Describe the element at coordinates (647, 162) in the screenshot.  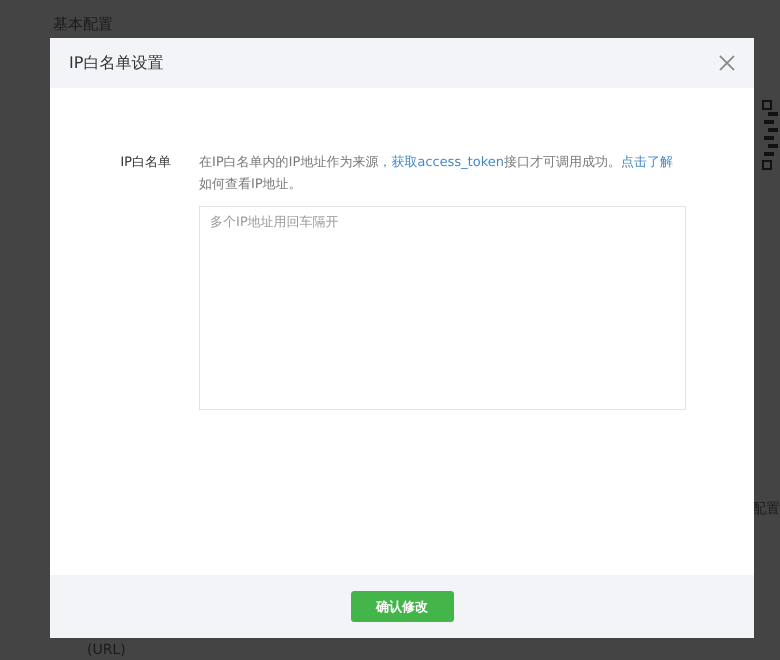
I see `help-link: 点击了解` at that location.